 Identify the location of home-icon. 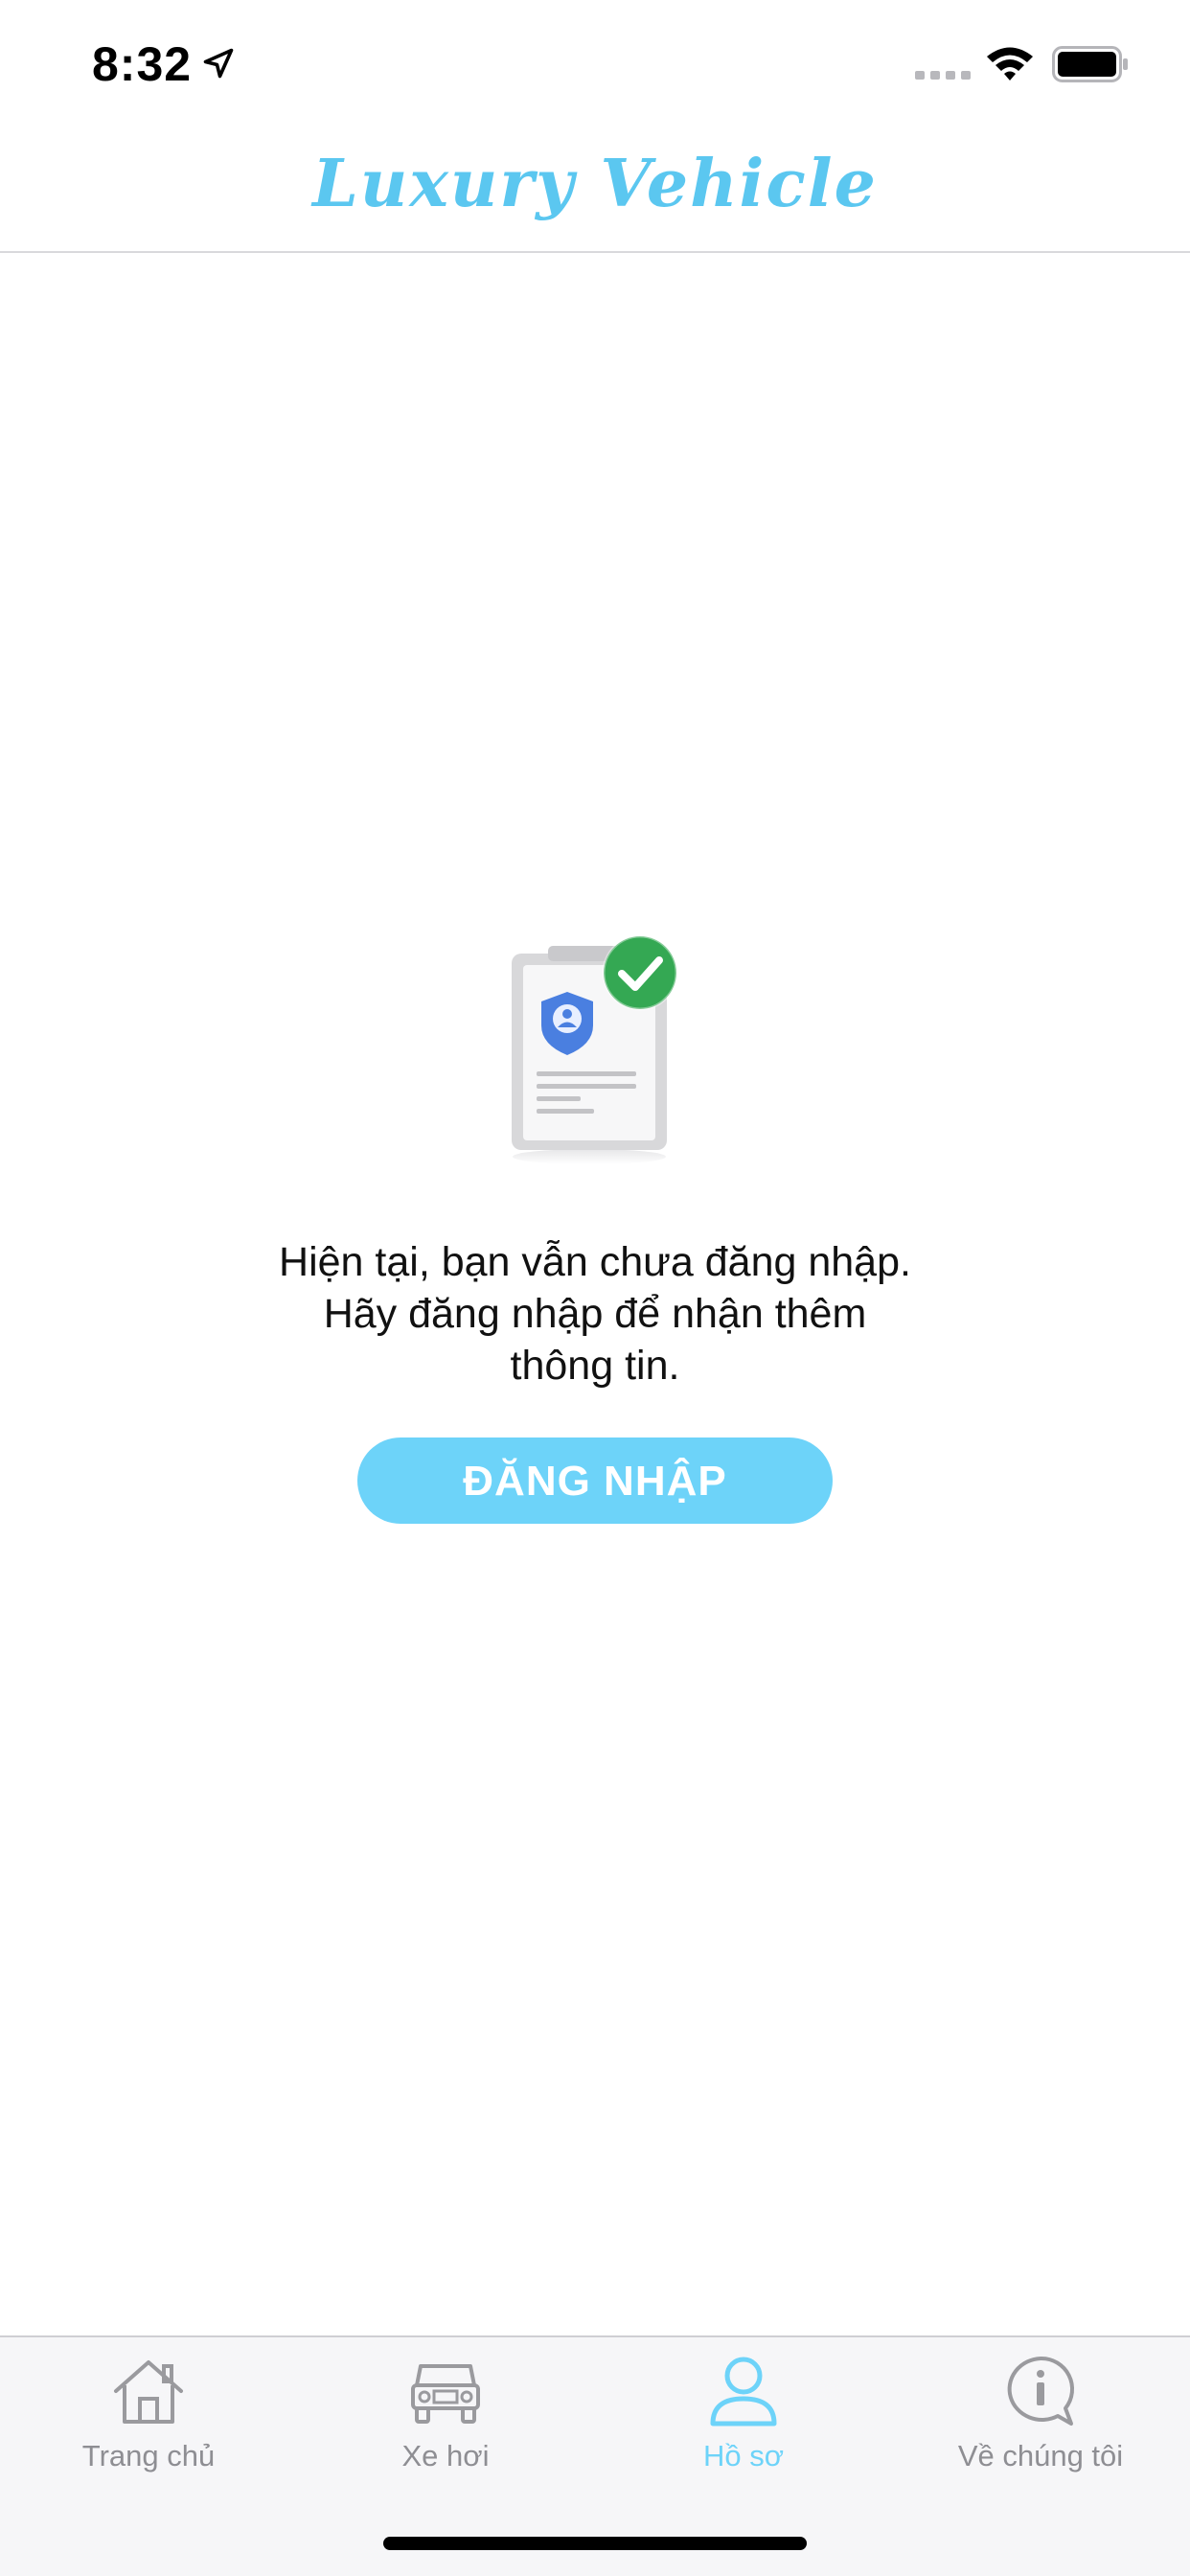
(148, 2392).